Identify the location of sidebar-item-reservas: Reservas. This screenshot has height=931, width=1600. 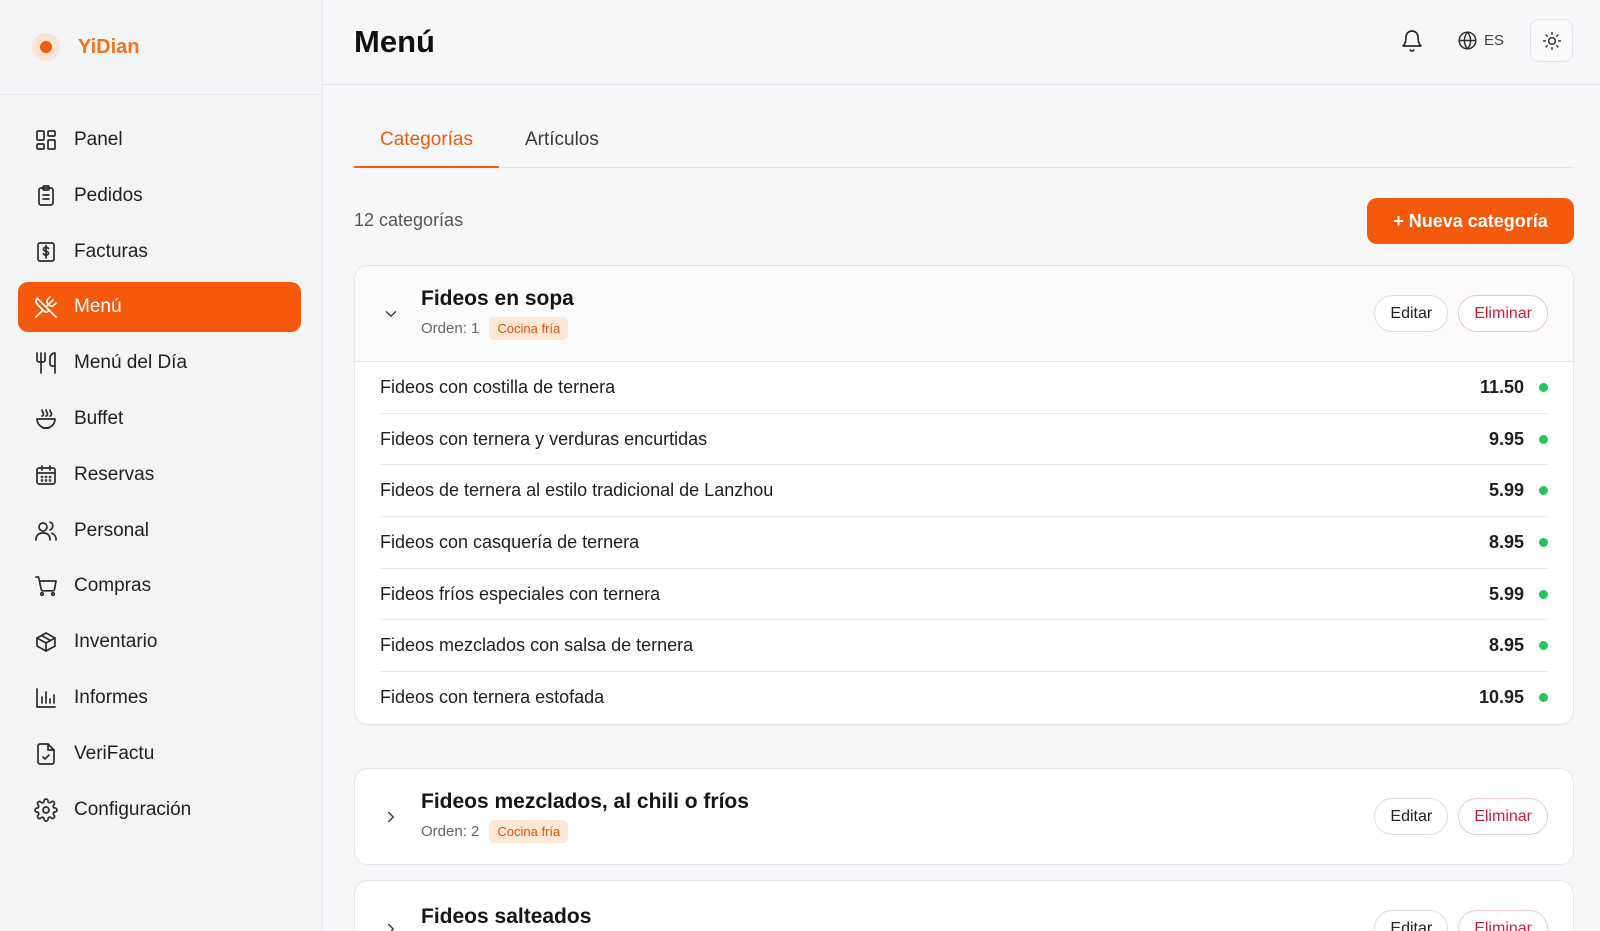
(159, 475).